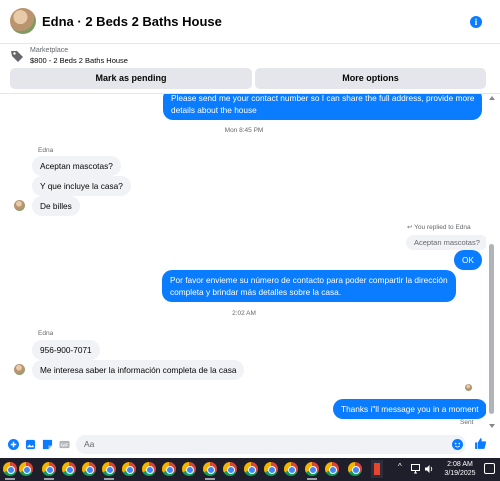  I want to click on scrollbar, so click(492, 262).